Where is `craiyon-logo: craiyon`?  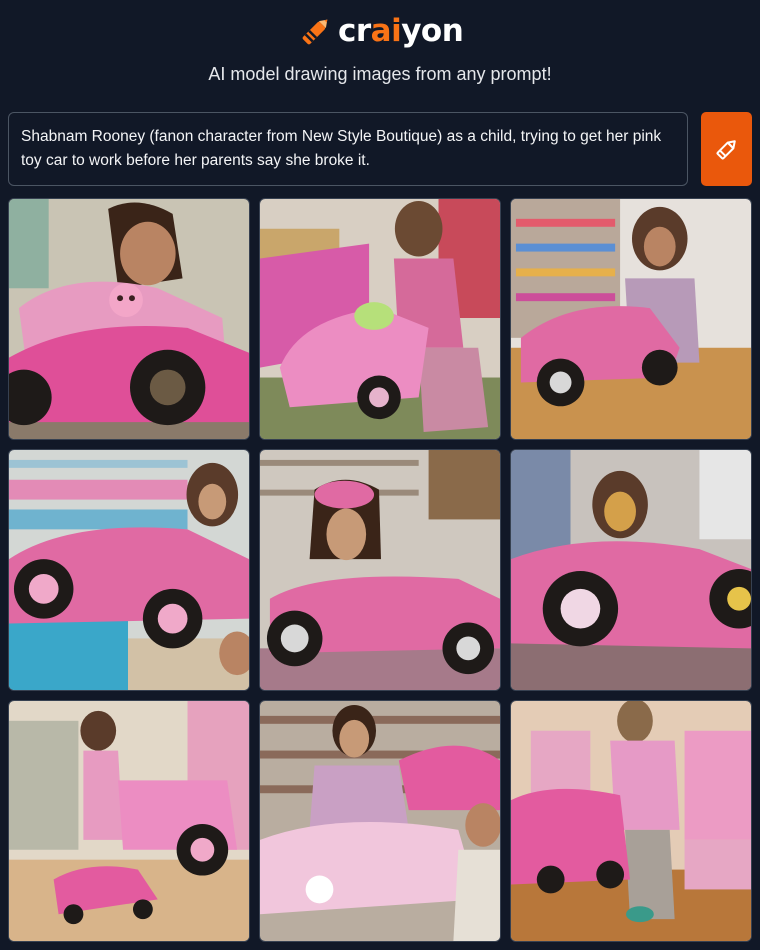
craiyon-logo: craiyon is located at coordinates (381, 31).